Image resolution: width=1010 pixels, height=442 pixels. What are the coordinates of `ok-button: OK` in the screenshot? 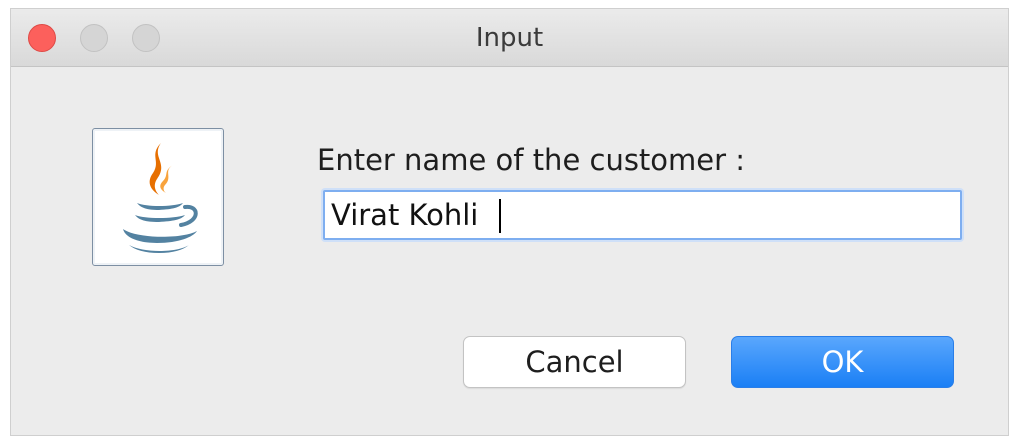 It's located at (842, 362).